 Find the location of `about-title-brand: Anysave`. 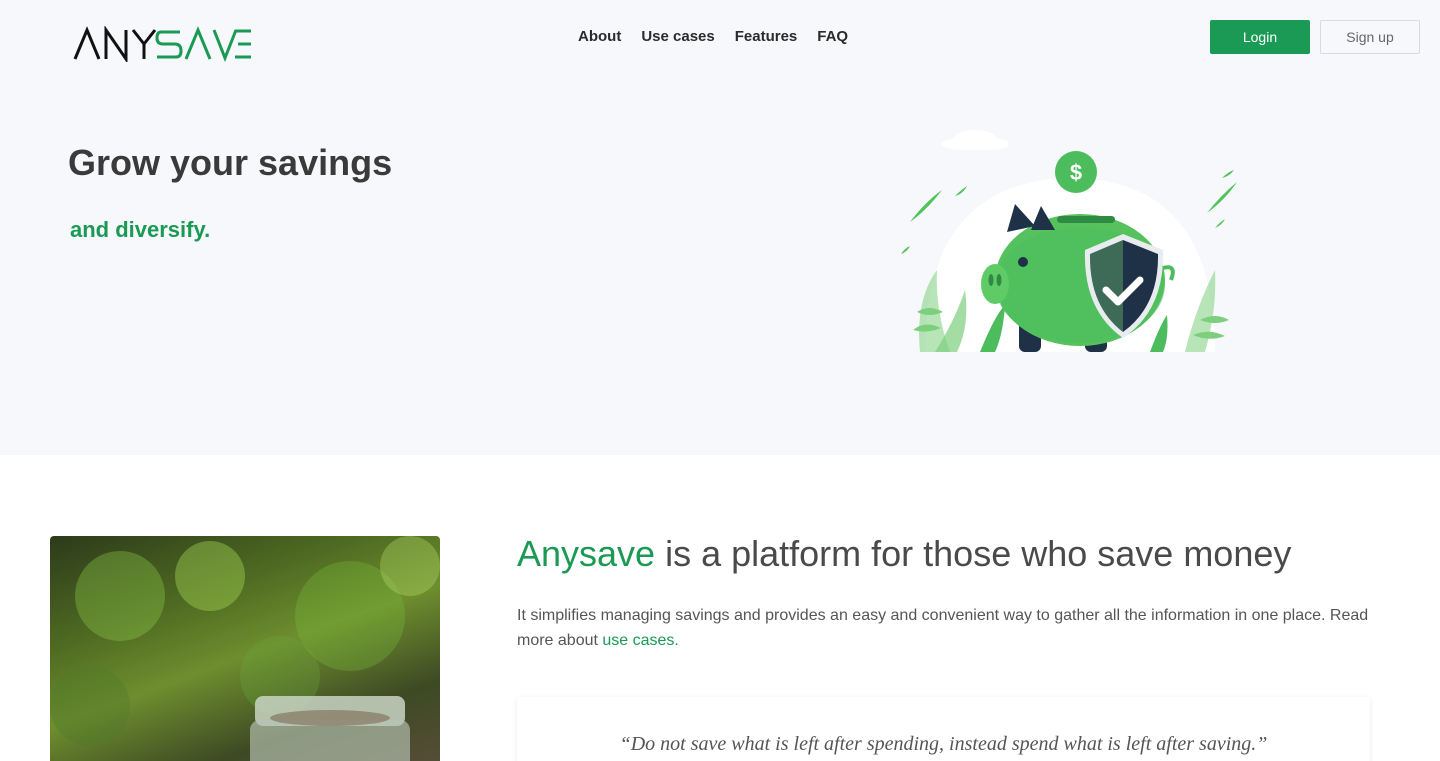

about-title-brand: Anysave is located at coordinates (586, 553).